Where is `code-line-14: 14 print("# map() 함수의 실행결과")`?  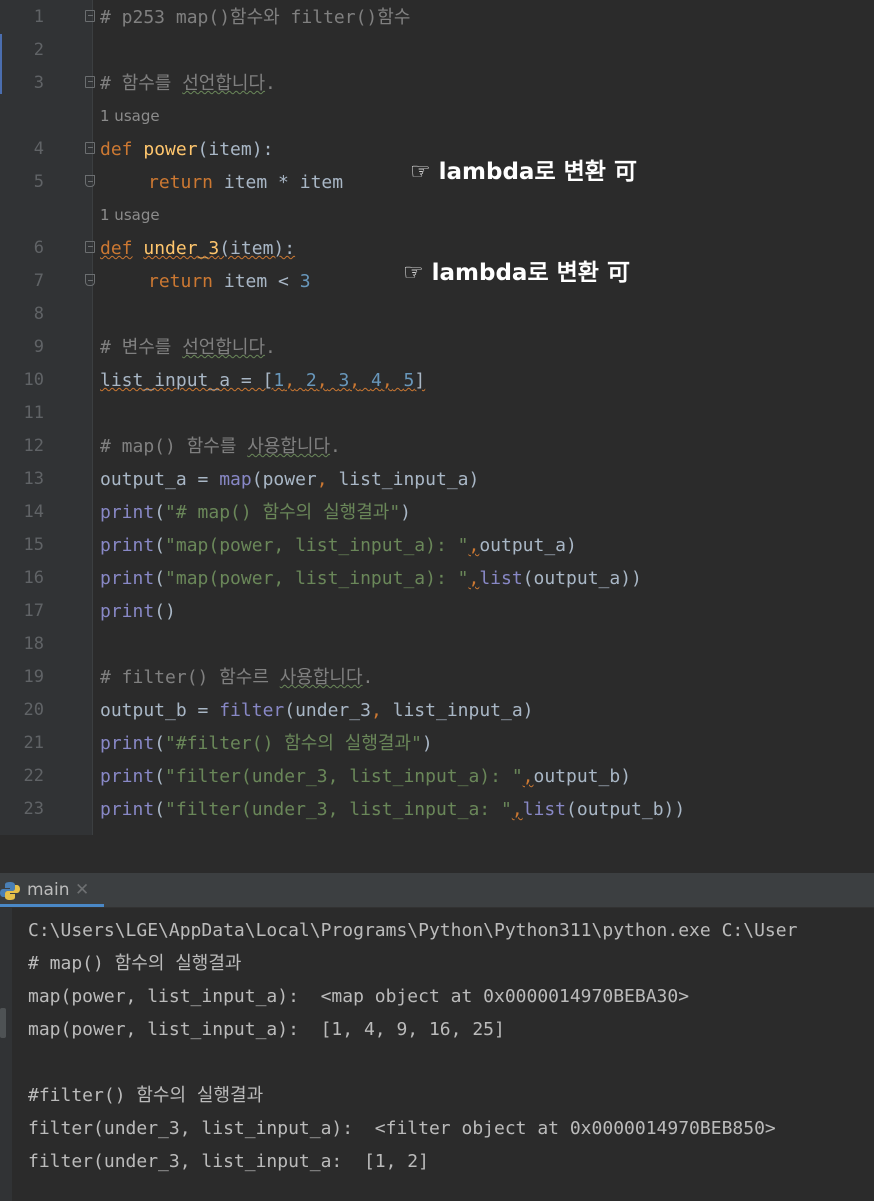
code-line-14: 14 print("# map() 함수의 실행결과") is located at coordinates (437, 512).